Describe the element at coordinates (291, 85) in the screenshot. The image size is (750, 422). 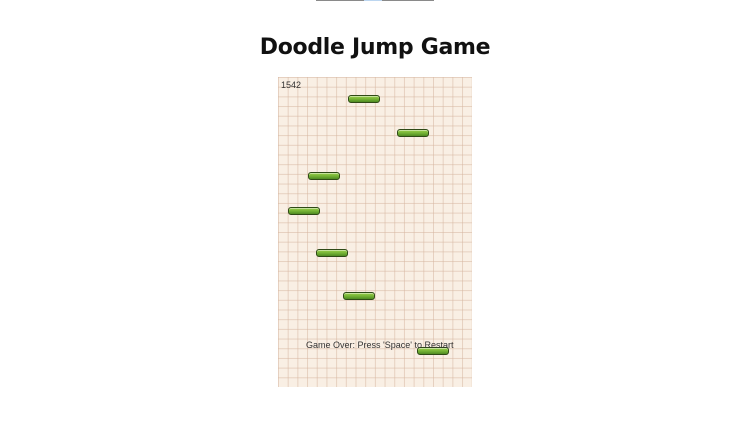
I see `score-display: 1542` at that location.